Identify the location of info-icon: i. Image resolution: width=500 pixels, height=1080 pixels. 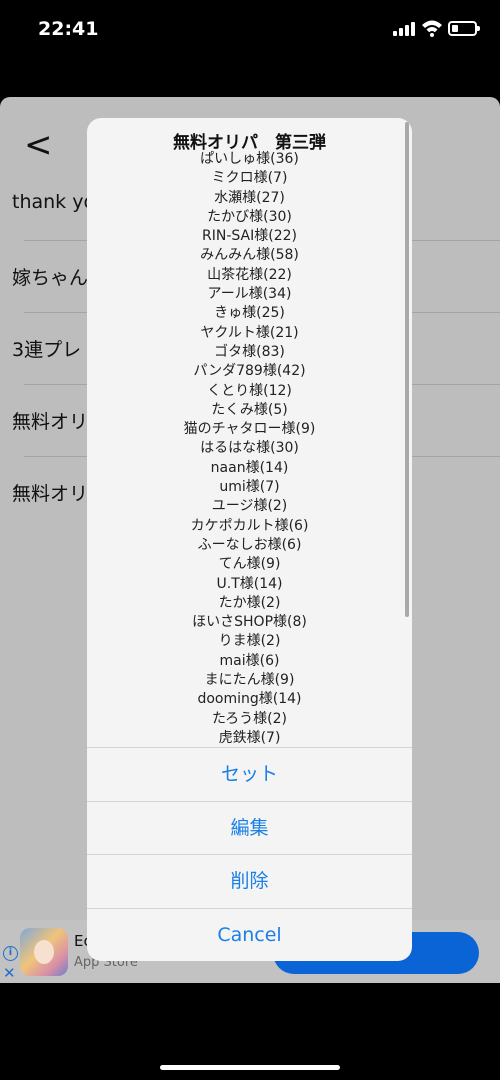
(10, 953).